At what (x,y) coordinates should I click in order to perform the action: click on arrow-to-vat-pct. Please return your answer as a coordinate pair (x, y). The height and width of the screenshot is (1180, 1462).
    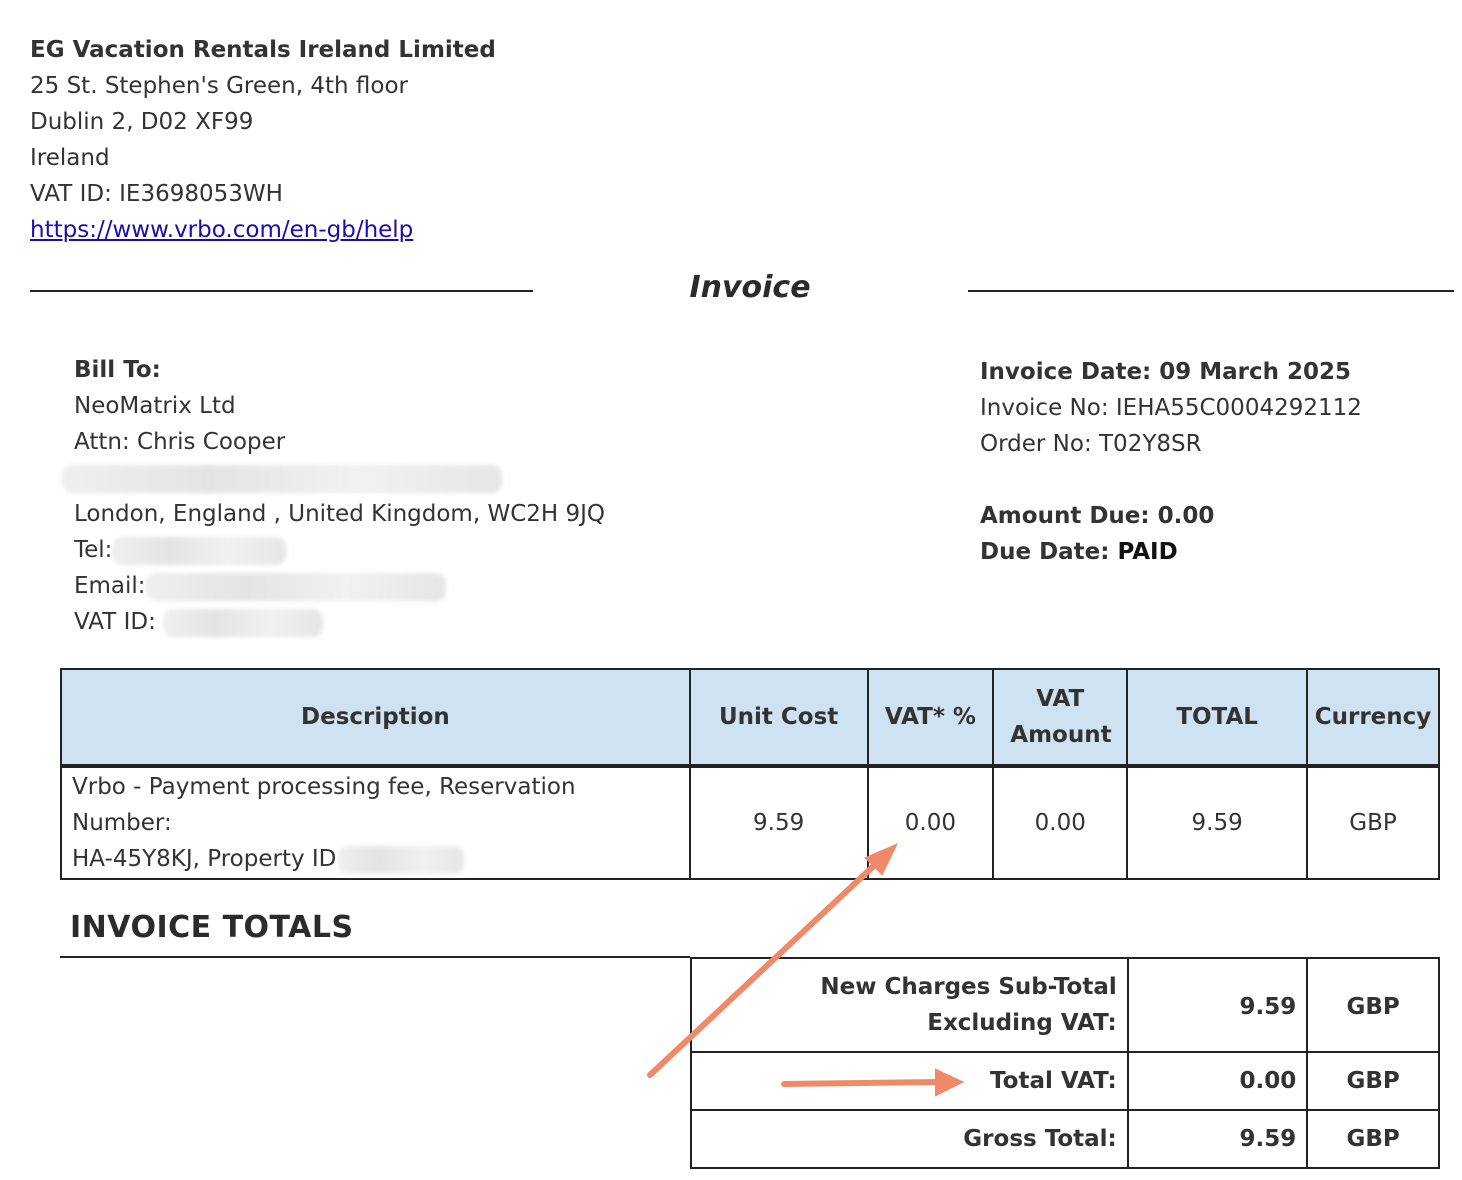
    Looking at the image, I should click on (765, 967).